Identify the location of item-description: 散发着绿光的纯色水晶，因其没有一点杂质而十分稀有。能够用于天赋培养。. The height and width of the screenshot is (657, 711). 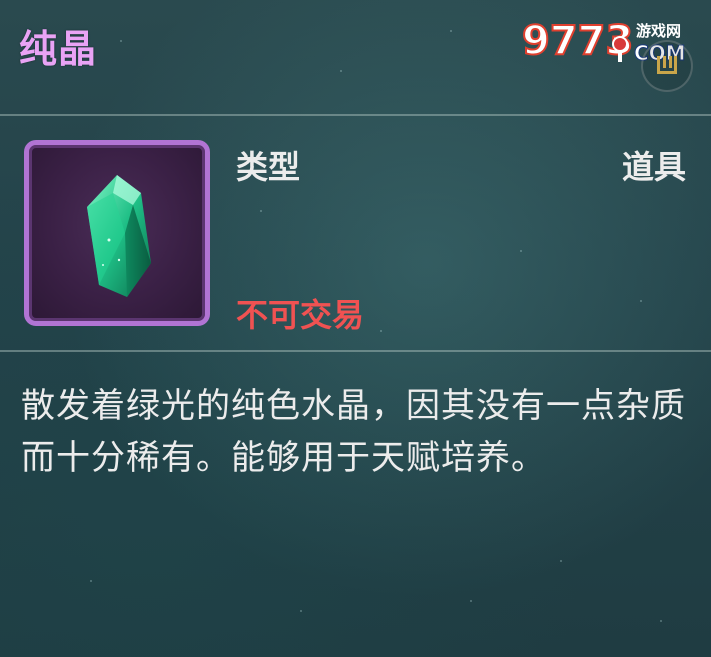
(353, 432).